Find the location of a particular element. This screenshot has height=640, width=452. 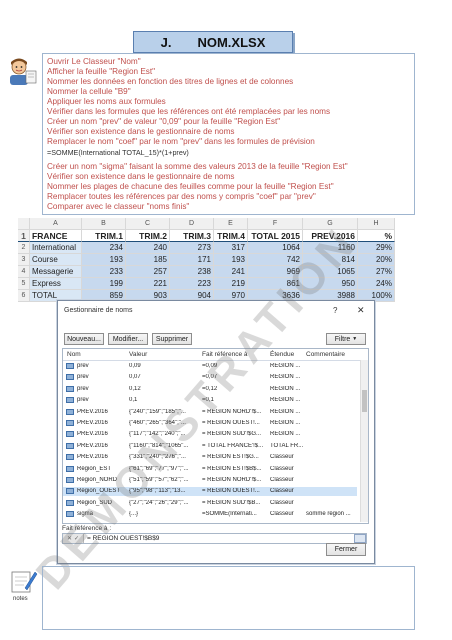

instruction-line: Ouvrir Le Classeur "Nom" is located at coordinates (94, 61).